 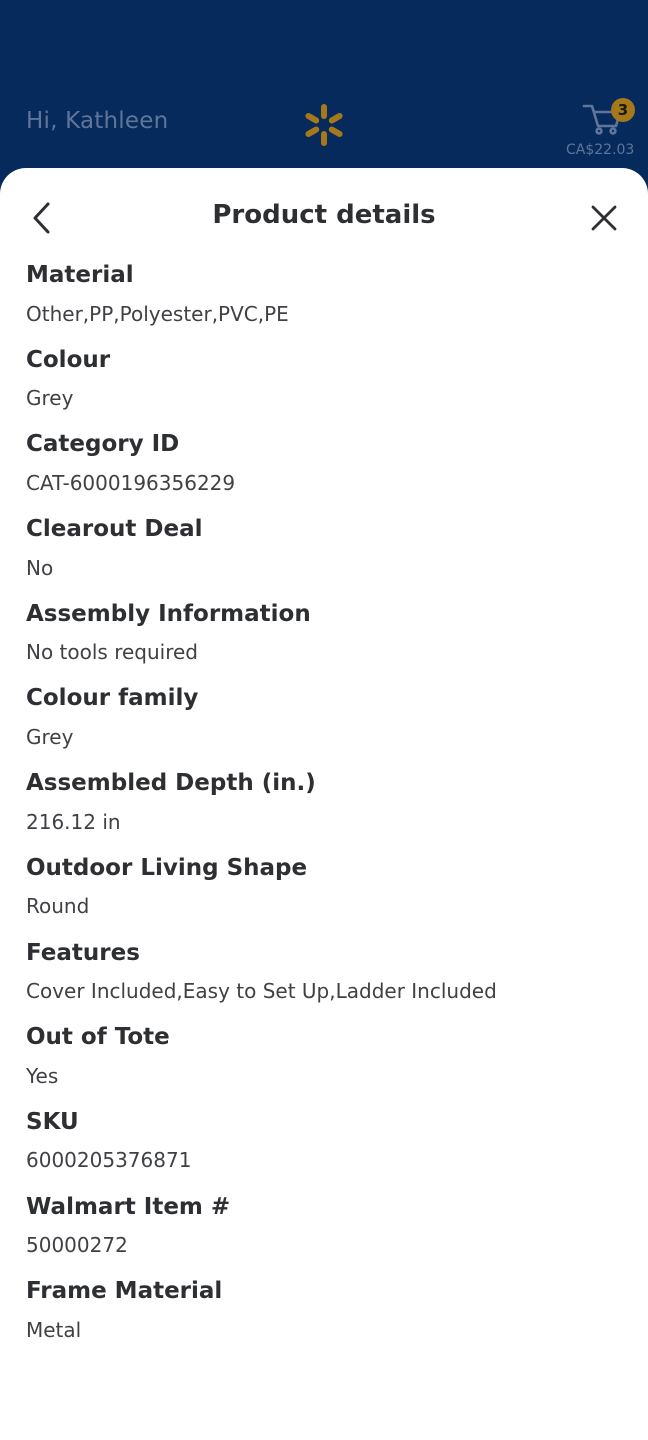 I want to click on cart-total: CA$22.03, so click(x=600, y=150).